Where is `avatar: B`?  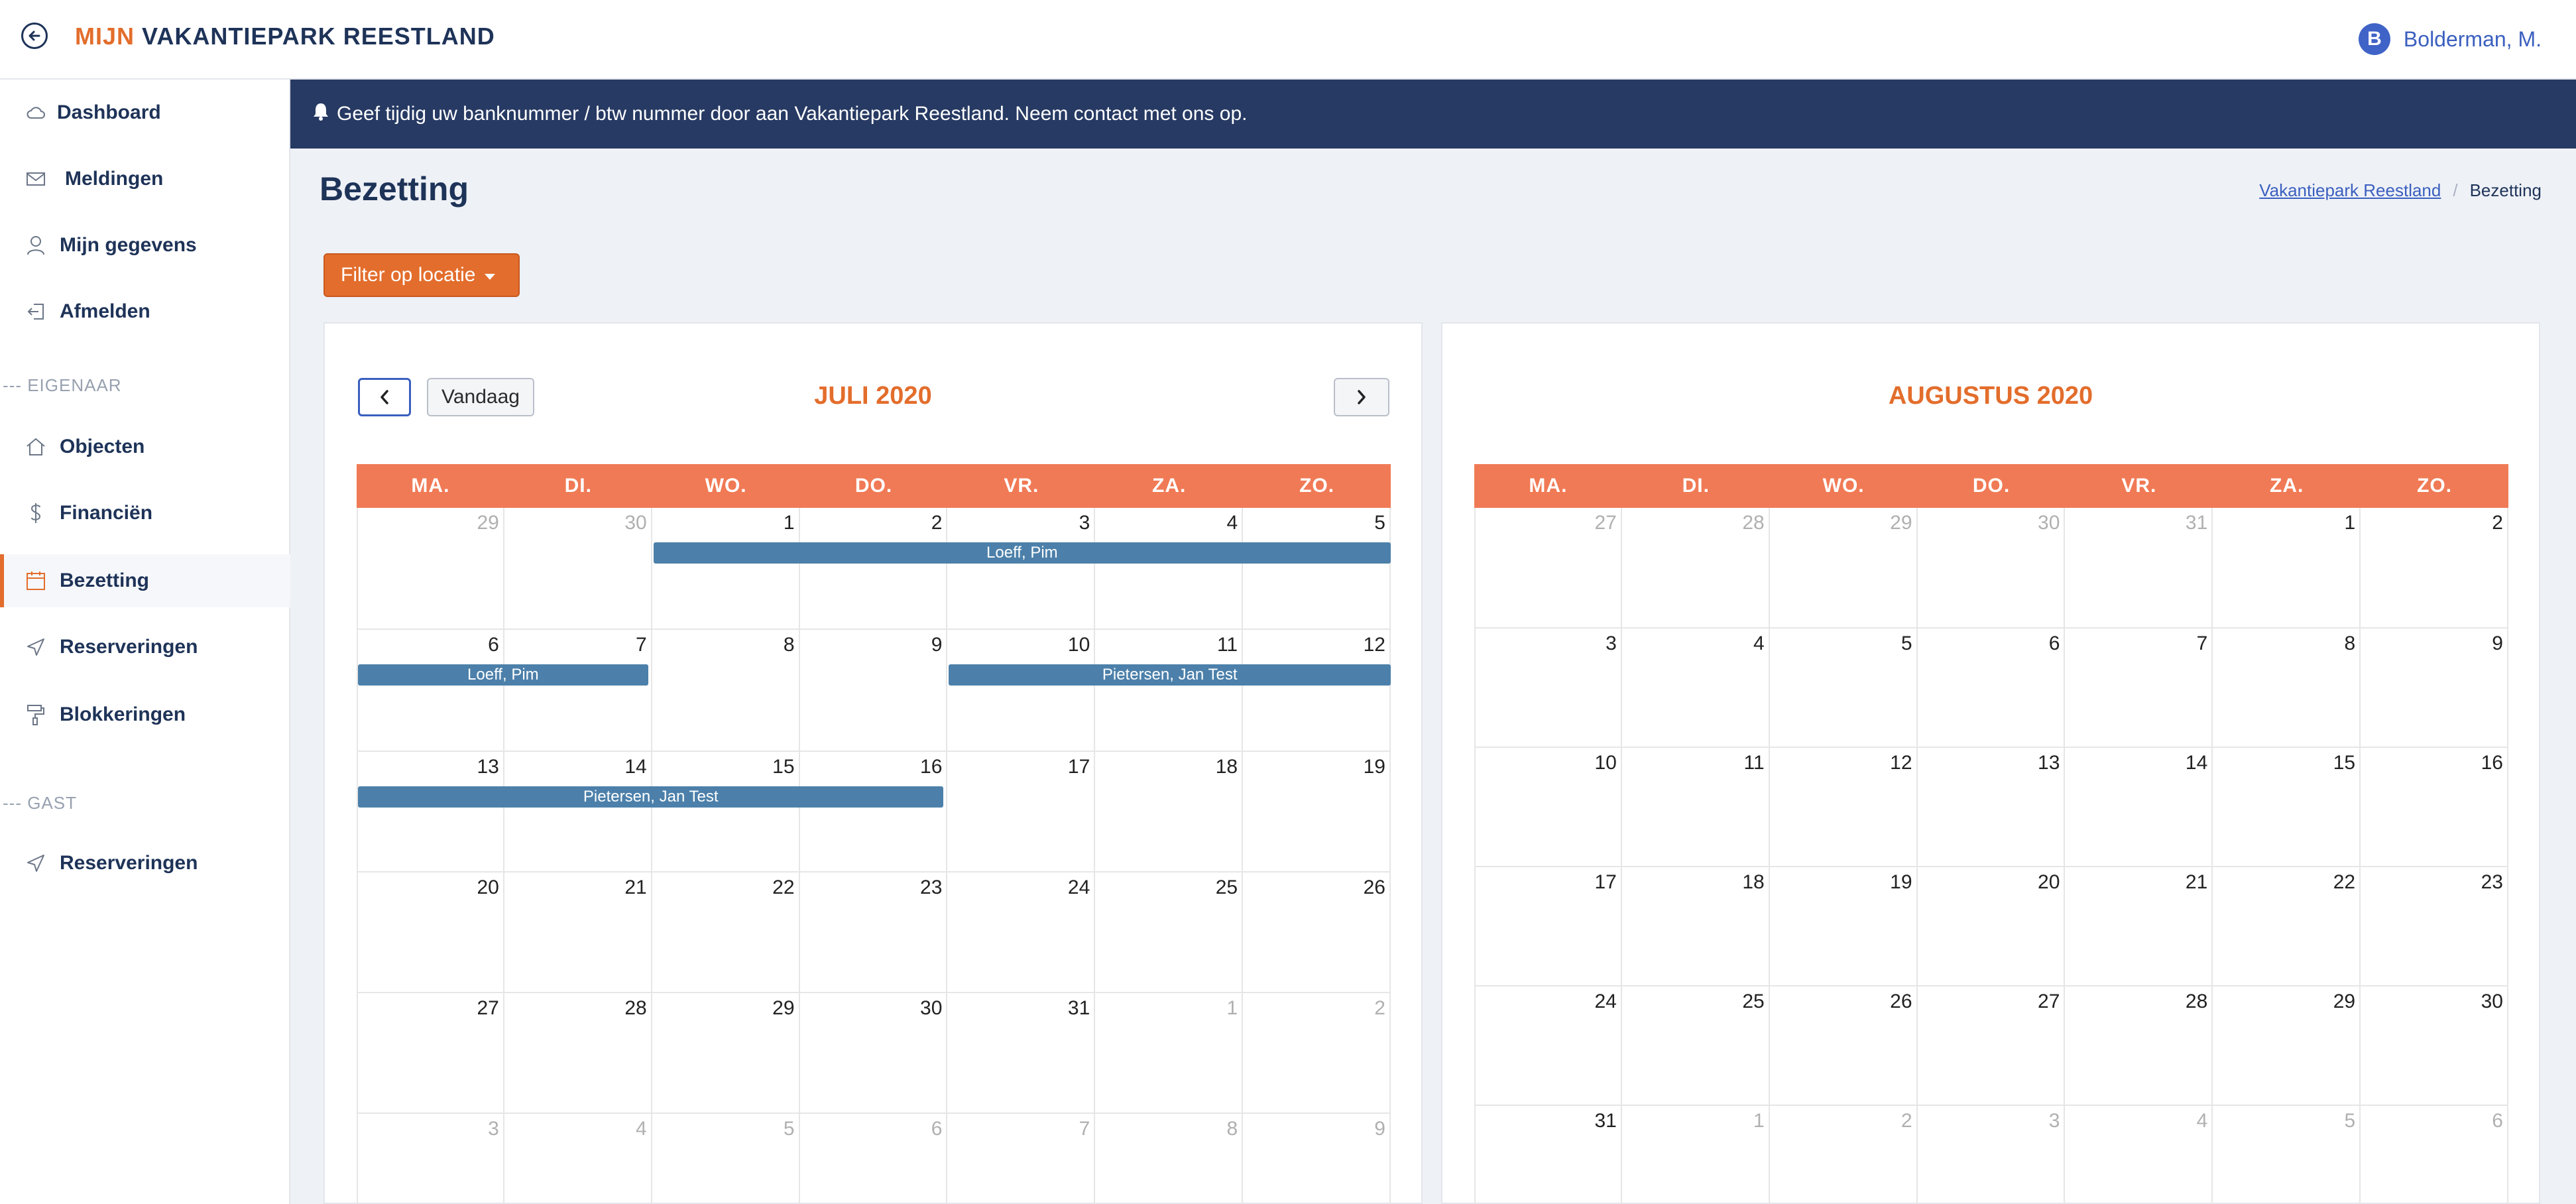 avatar: B is located at coordinates (2374, 39).